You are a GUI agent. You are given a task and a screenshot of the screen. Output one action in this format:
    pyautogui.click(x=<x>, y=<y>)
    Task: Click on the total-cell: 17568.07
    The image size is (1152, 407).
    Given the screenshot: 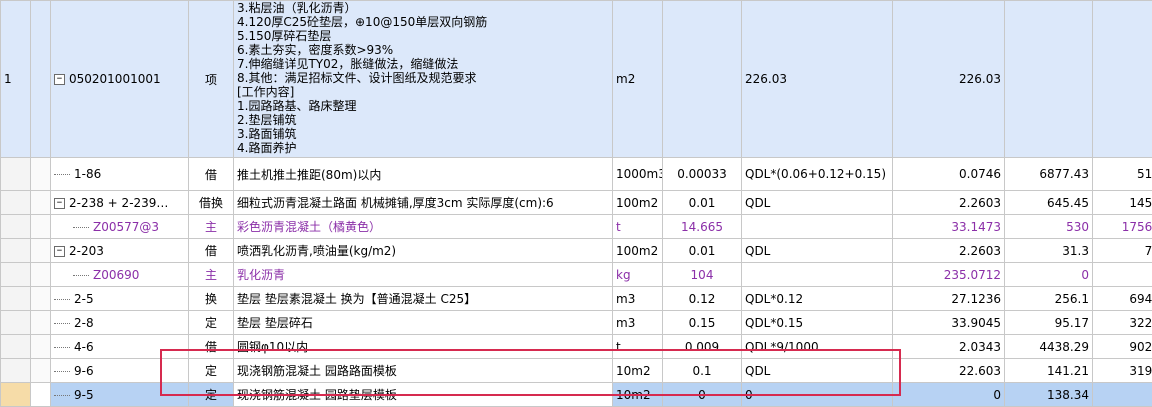 What is the action you would take?
    pyautogui.click(x=1122, y=227)
    